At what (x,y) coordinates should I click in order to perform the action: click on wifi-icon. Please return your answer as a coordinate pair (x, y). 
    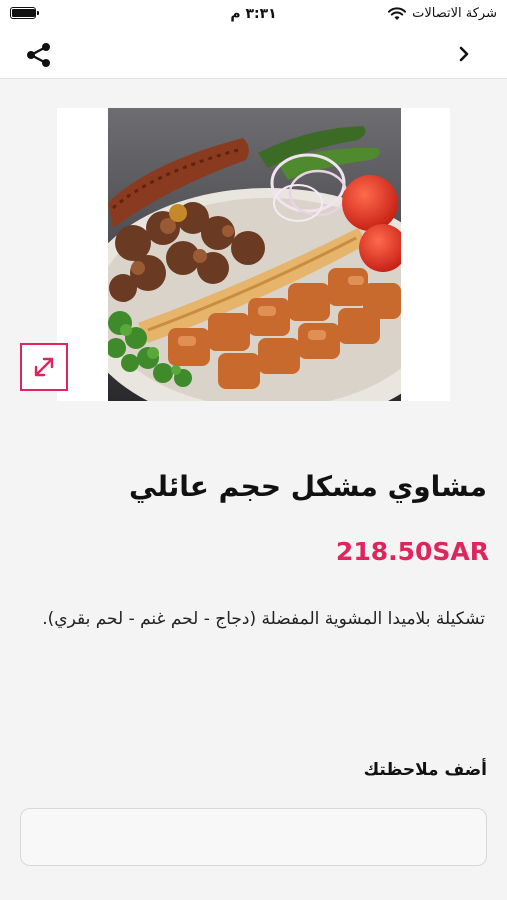
    Looking at the image, I should click on (397, 13).